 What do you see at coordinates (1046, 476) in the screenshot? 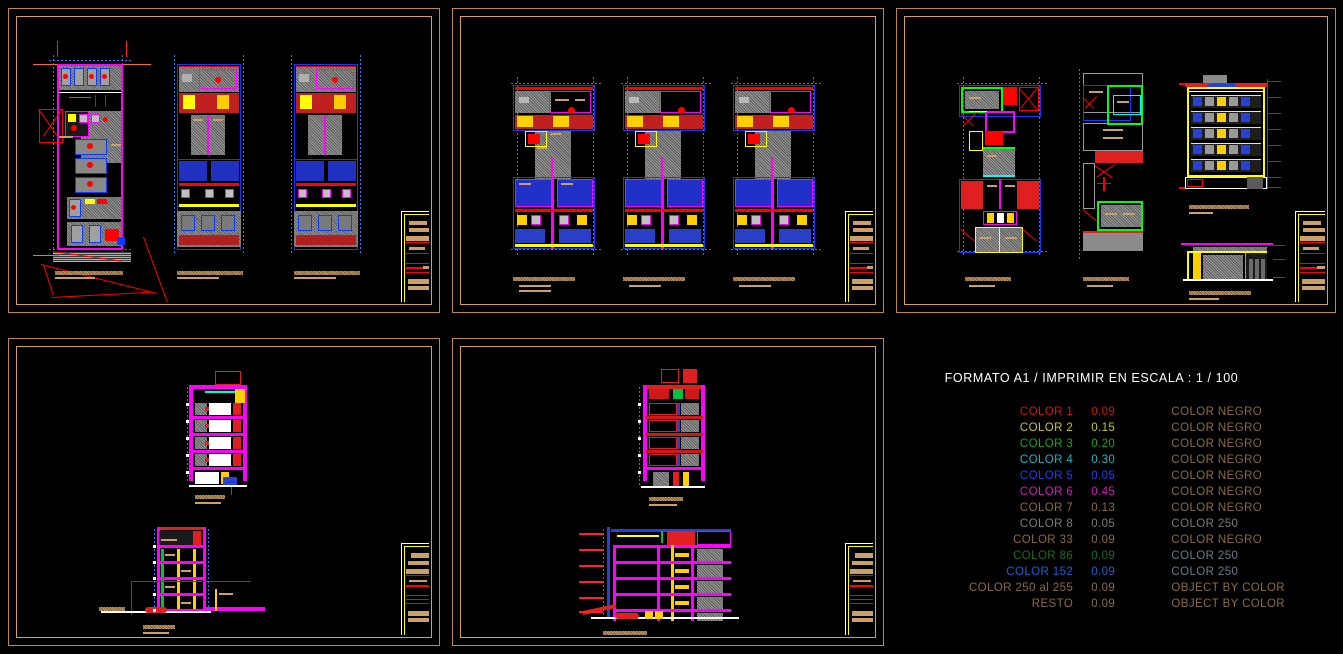
I see `plot-style-color-name: COLOR 5` at bounding box center [1046, 476].